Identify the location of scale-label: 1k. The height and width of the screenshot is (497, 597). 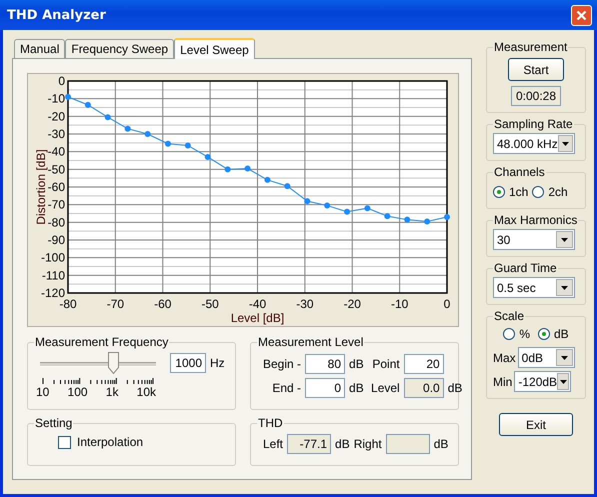
(112, 392).